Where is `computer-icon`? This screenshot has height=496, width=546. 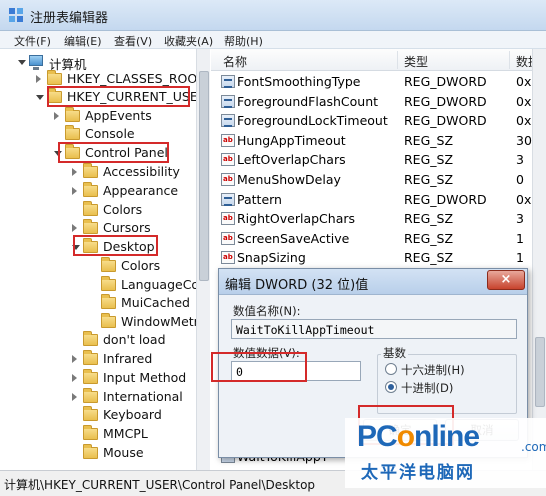
computer-icon is located at coordinates (36, 62).